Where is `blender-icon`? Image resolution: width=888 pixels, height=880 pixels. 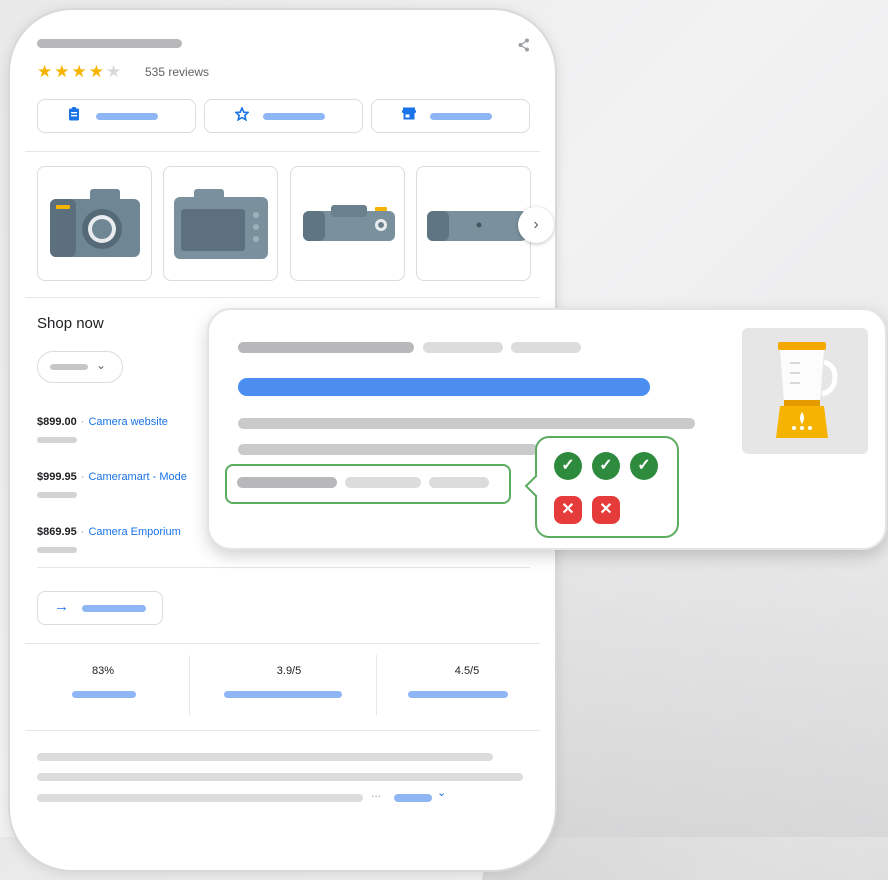 blender-icon is located at coordinates (807, 390).